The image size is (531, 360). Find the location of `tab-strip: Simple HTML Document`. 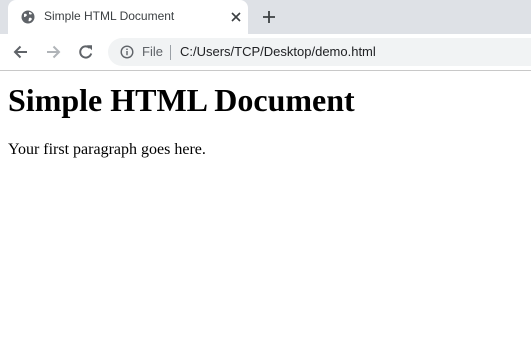

tab-strip: Simple HTML Document is located at coordinates (265, 17).